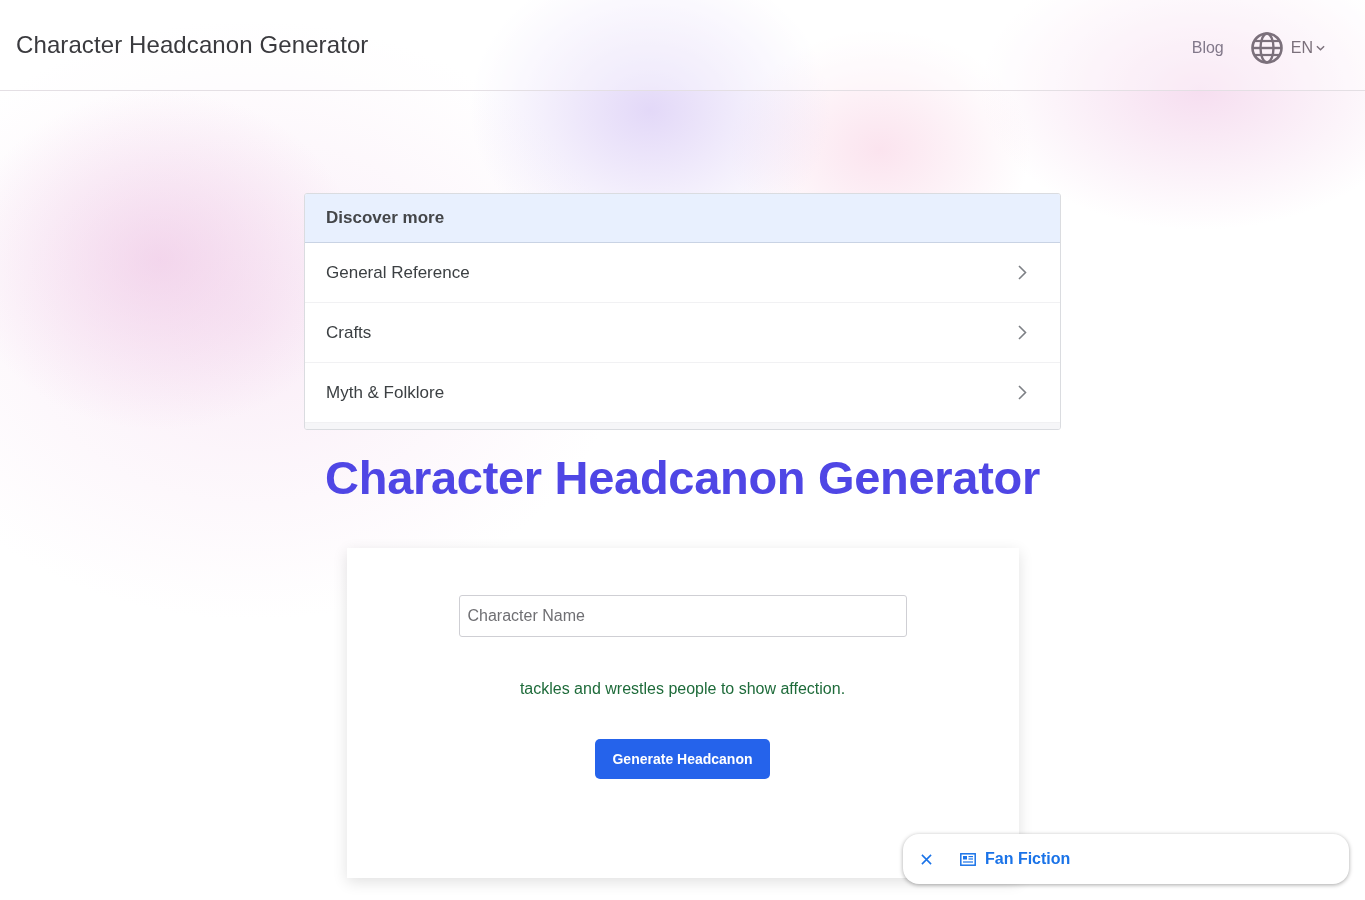  I want to click on discover-title: Discover more, so click(385, 218).